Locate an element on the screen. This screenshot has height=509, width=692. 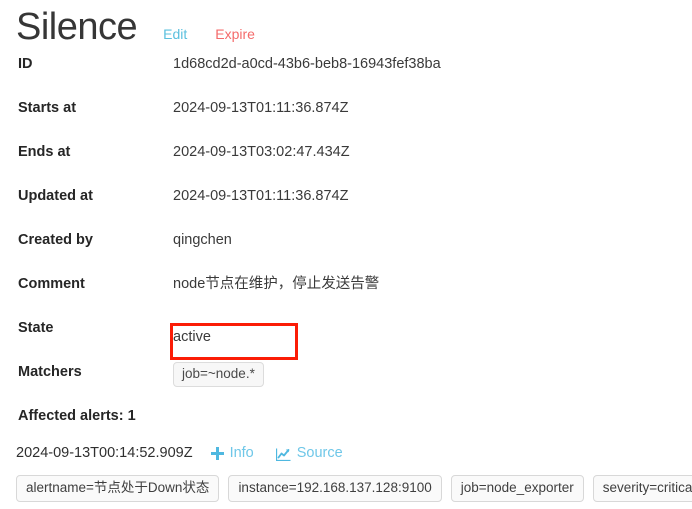
page-title: Silence is located at coordinates (77, 27).